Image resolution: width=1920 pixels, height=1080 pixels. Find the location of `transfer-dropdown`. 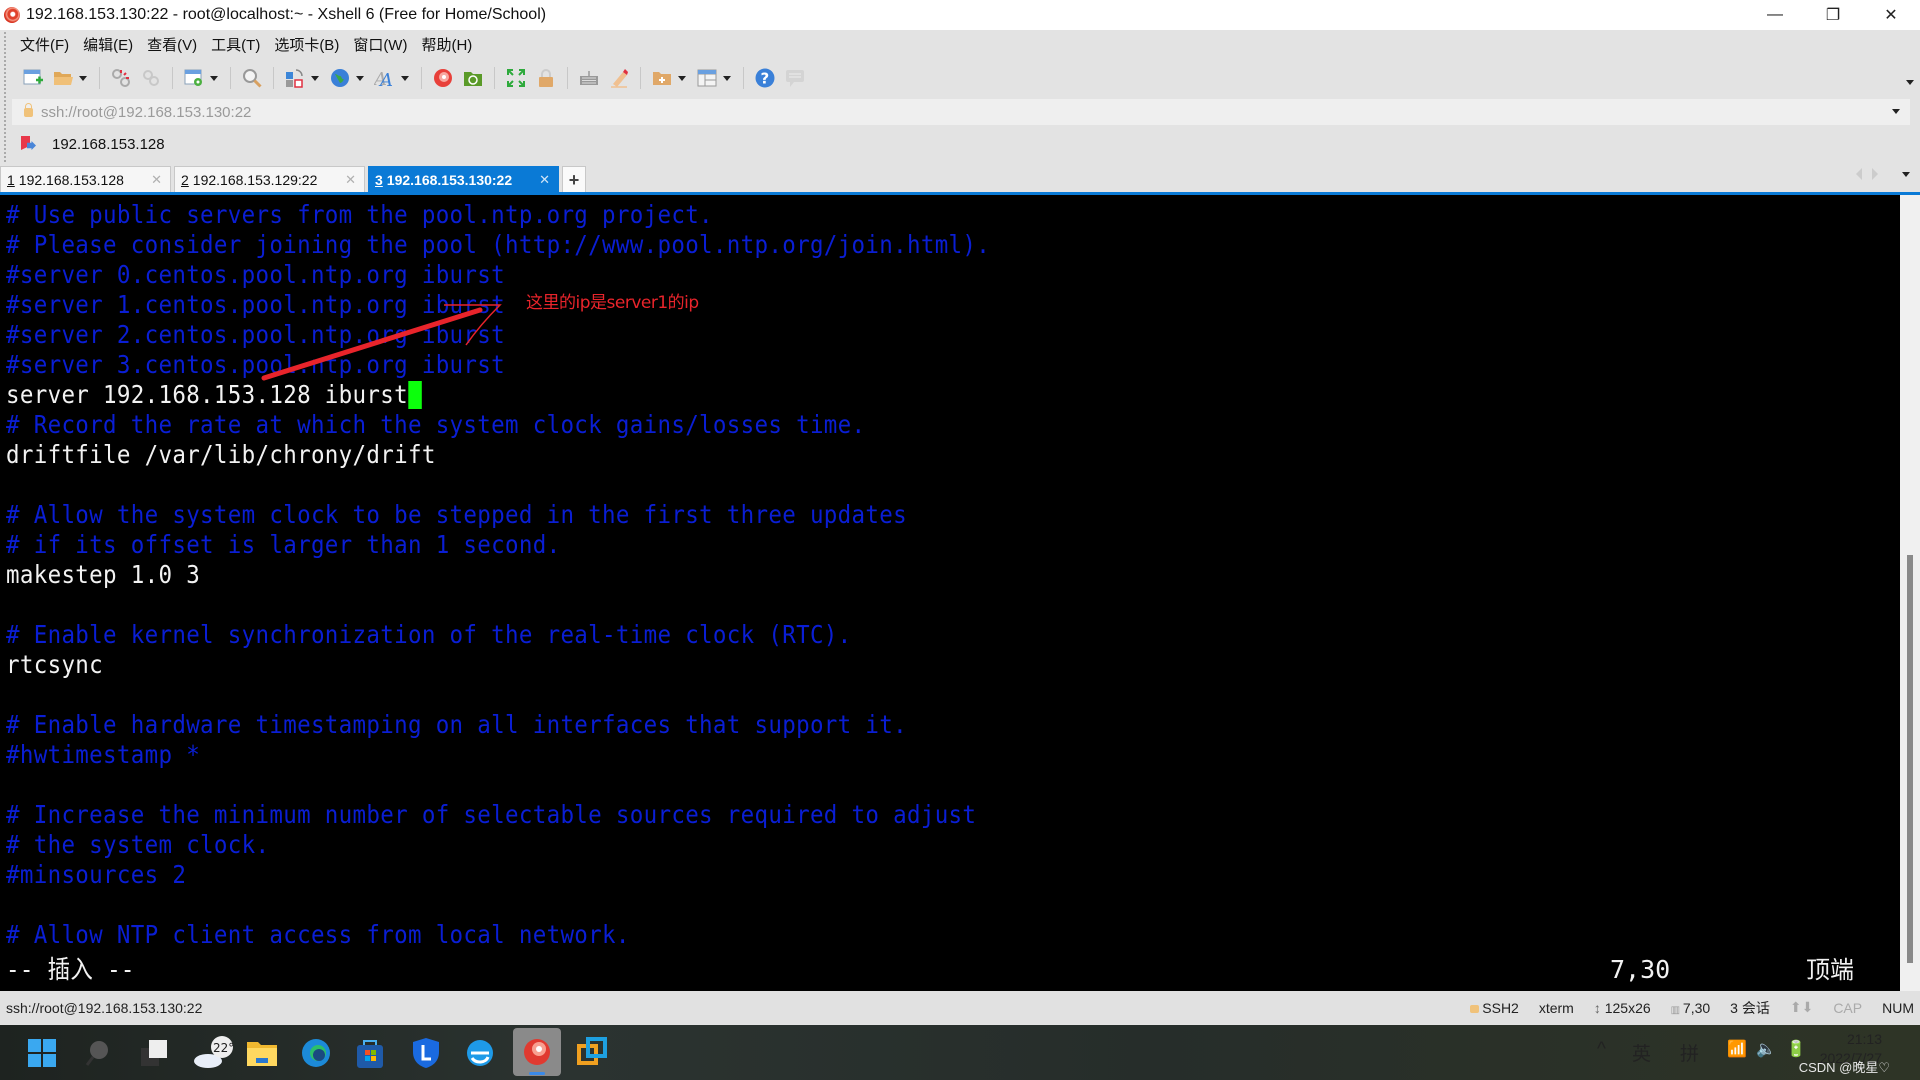

transfer-dropdown is located at coordinates (315, 78).